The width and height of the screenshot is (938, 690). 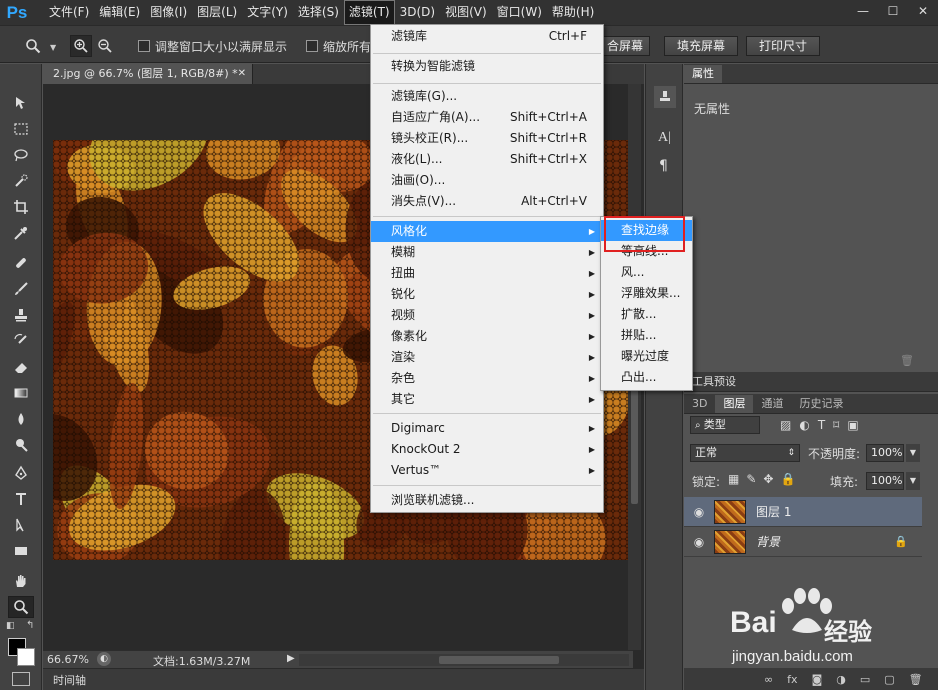 I want to click on preset-dropdown-icon: ▼, so click(x=53, y=47).